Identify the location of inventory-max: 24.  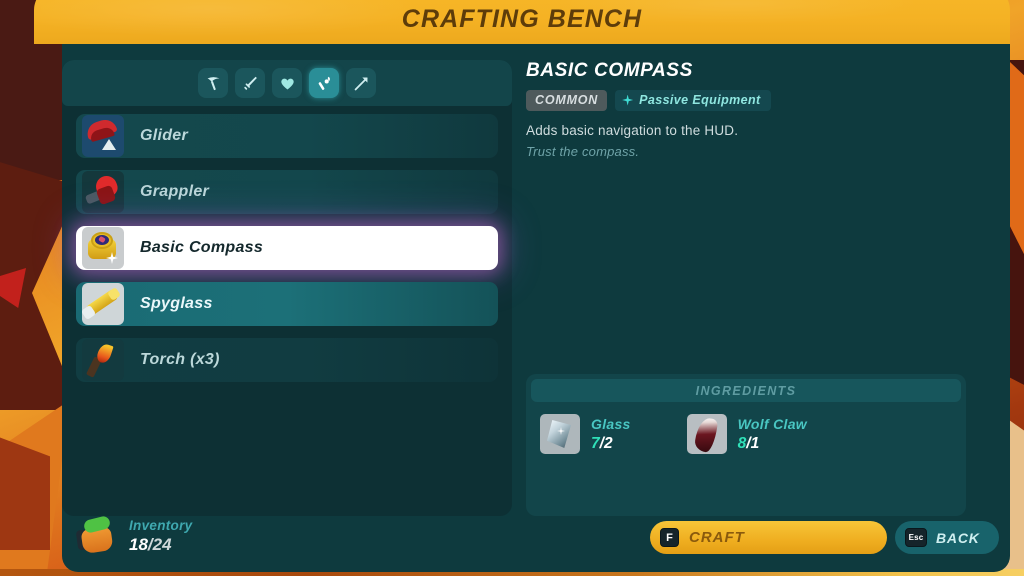
(162, 544).